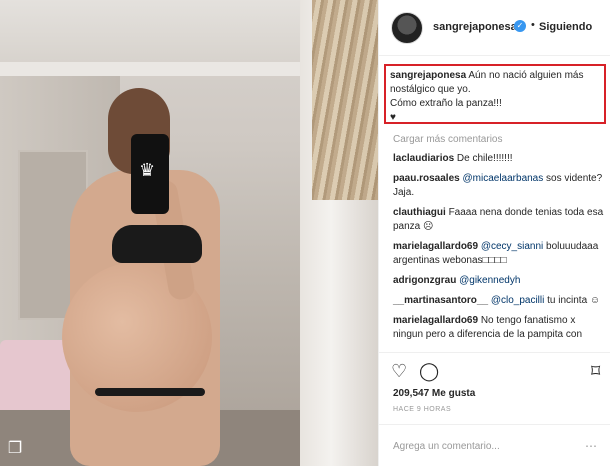 This screenshot has height=466, width=610. What do you see at coordinates (429, 371) in the screenshot?
I see `comment-icon: ◯` at bounding box center [429, 371].